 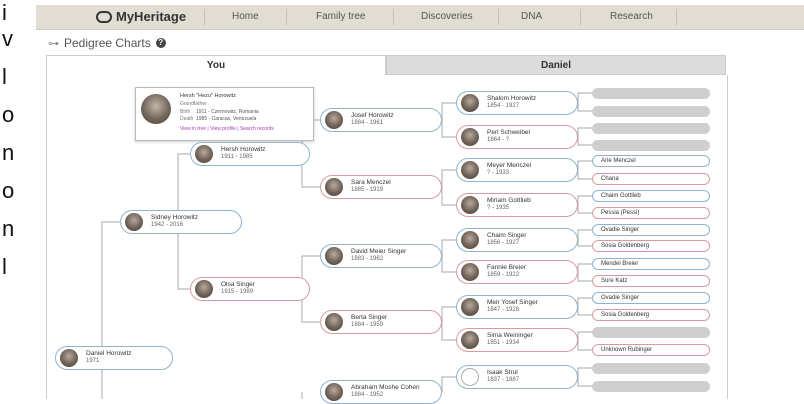 What do you see at coordinates (237, 157) in the screenshot?
I see `person-years: 1911 - 1985` at bounding box center [237, 157].